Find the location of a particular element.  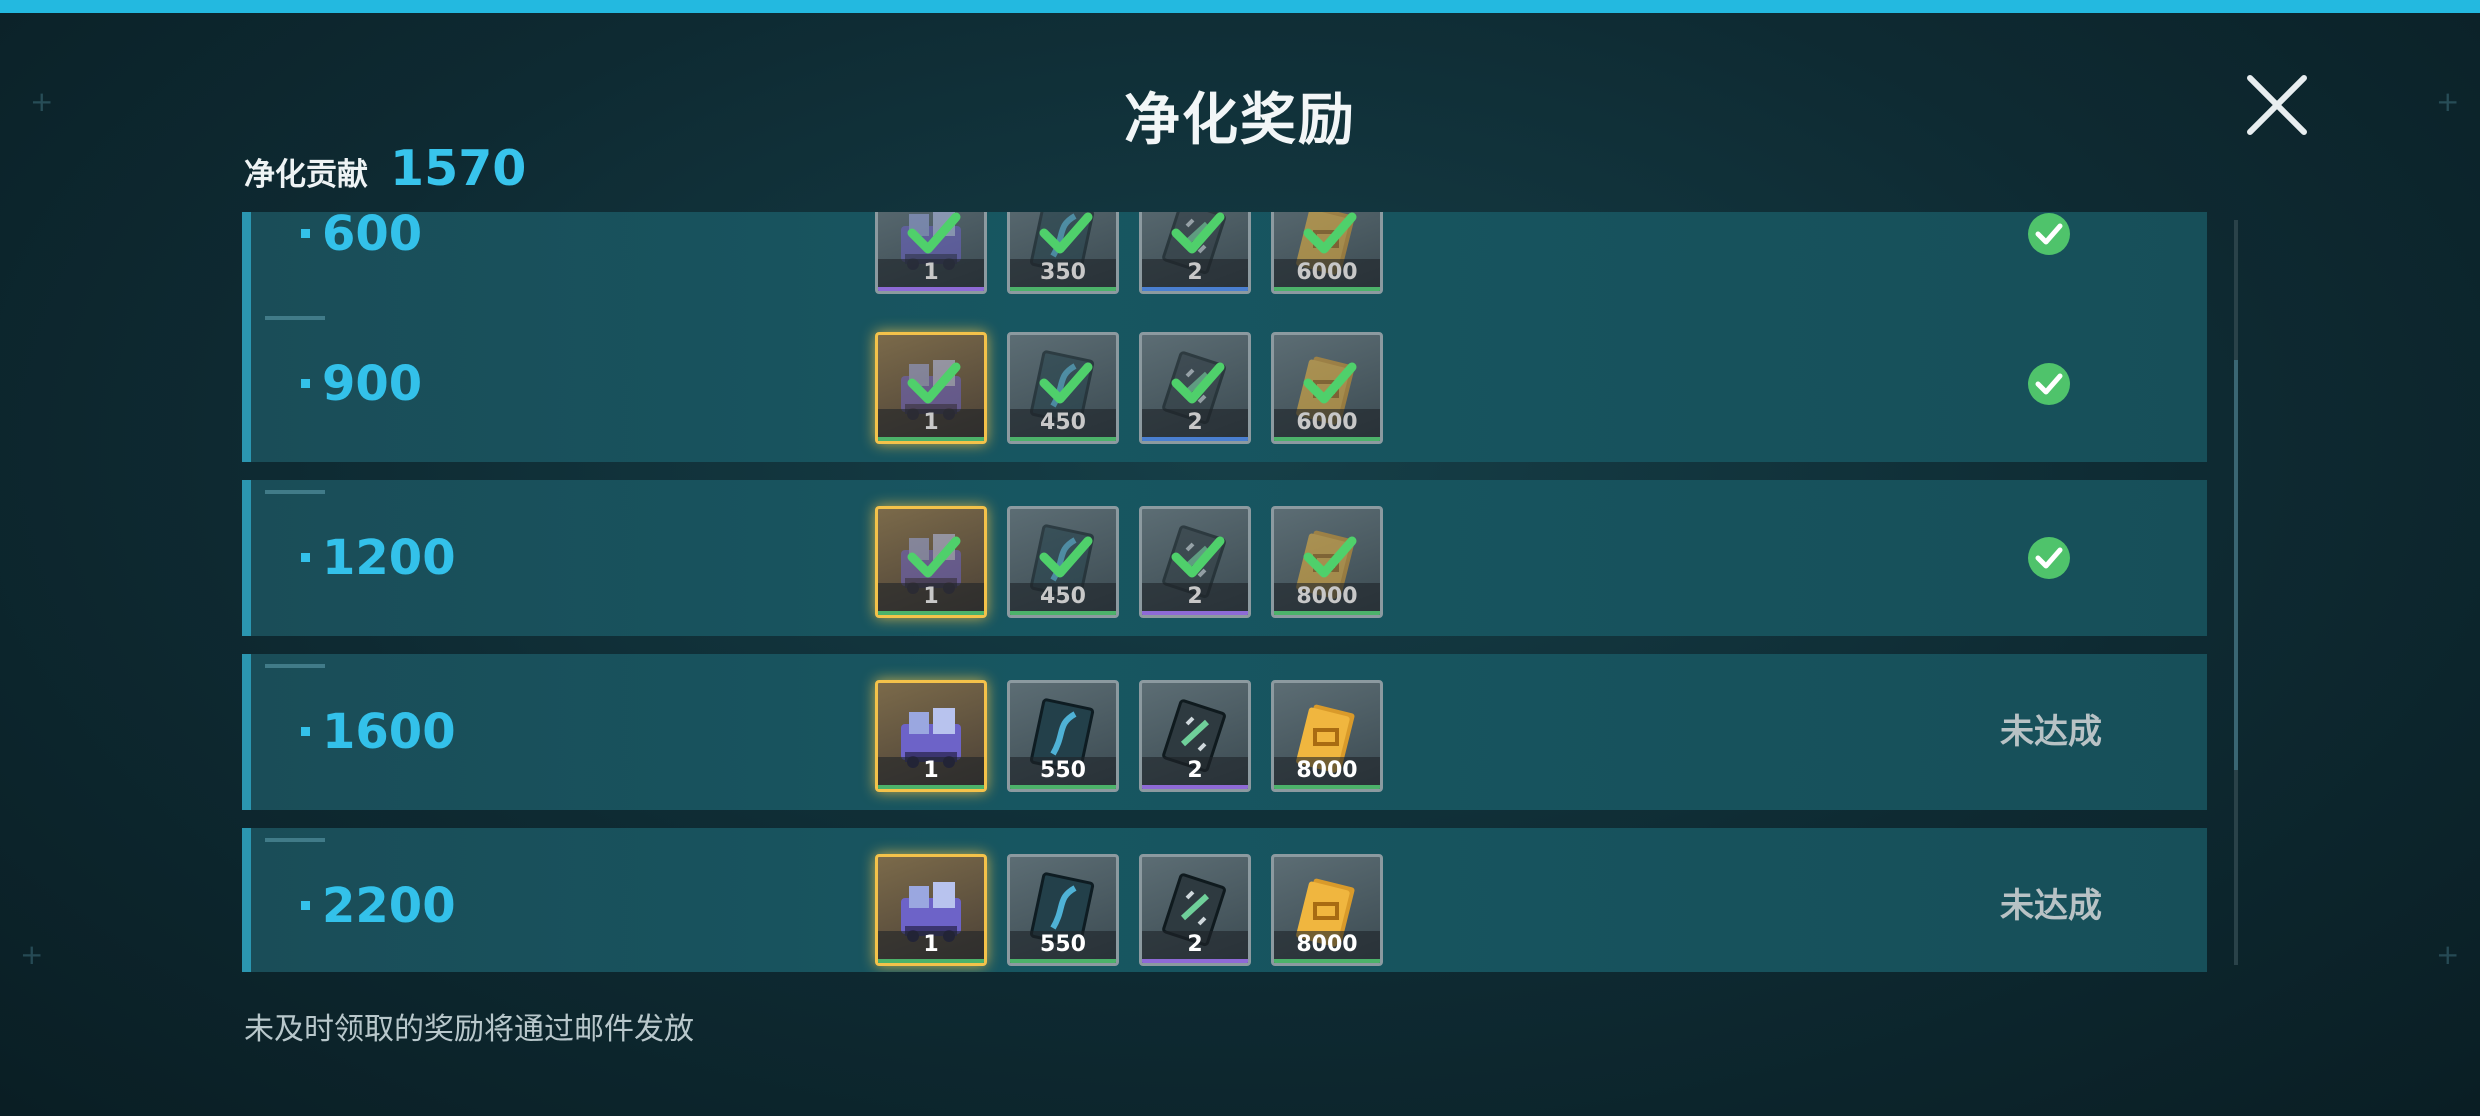

reward-tier-row: 1600 1 550 2 8000 未达成 is located at coordinates (1224, 732).